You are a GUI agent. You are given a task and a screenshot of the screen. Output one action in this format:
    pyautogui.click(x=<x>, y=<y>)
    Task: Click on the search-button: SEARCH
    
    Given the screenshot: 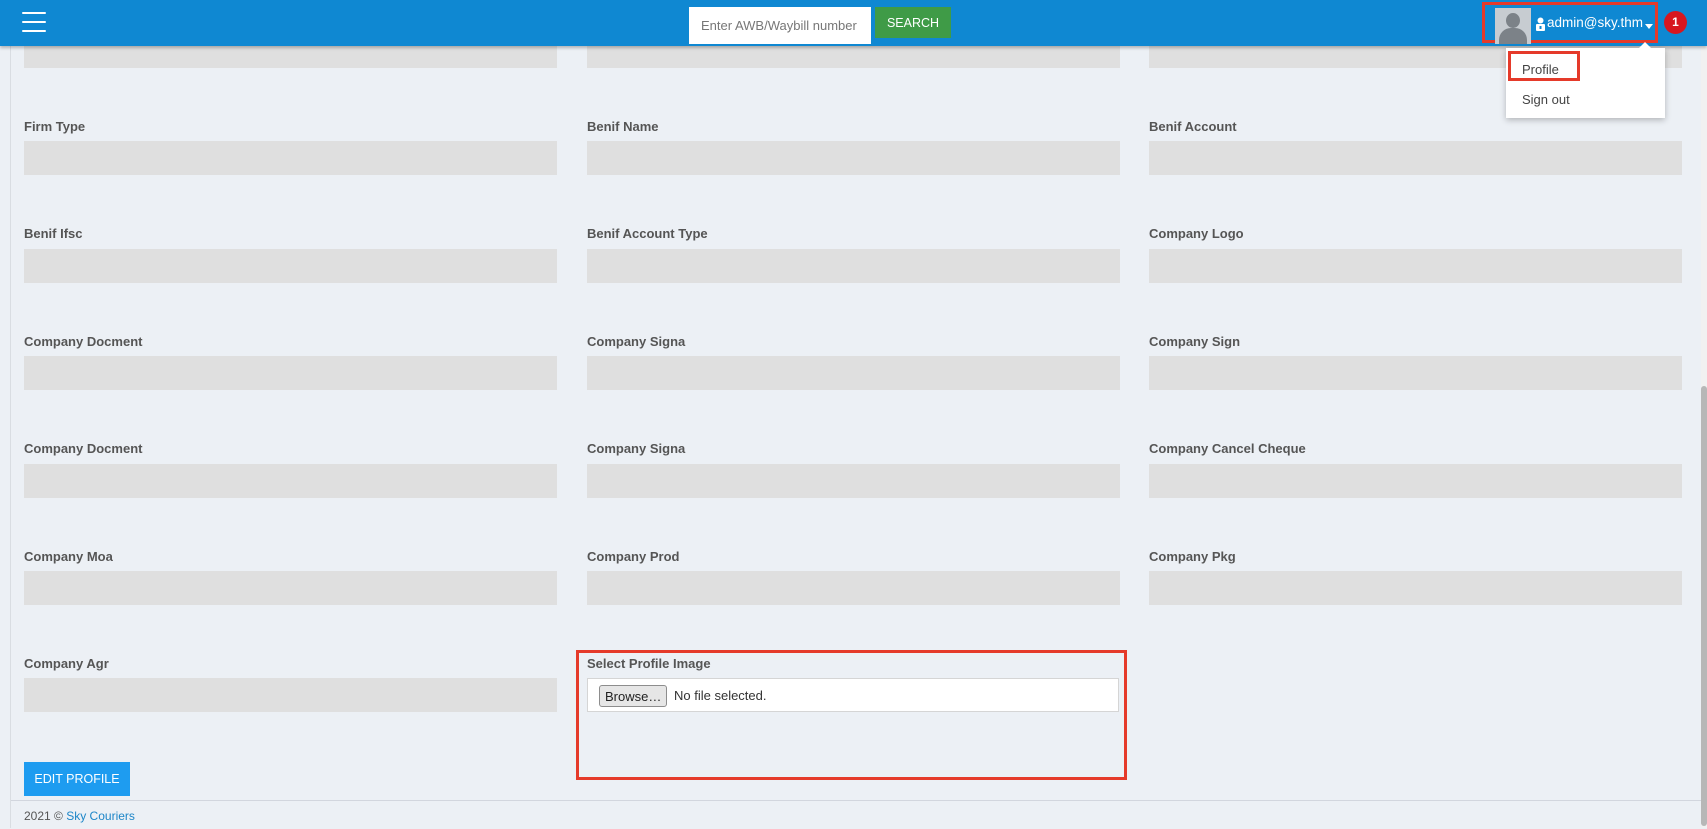 What is the action you would take?
    pyautogui.click(x=913, y=22)
    